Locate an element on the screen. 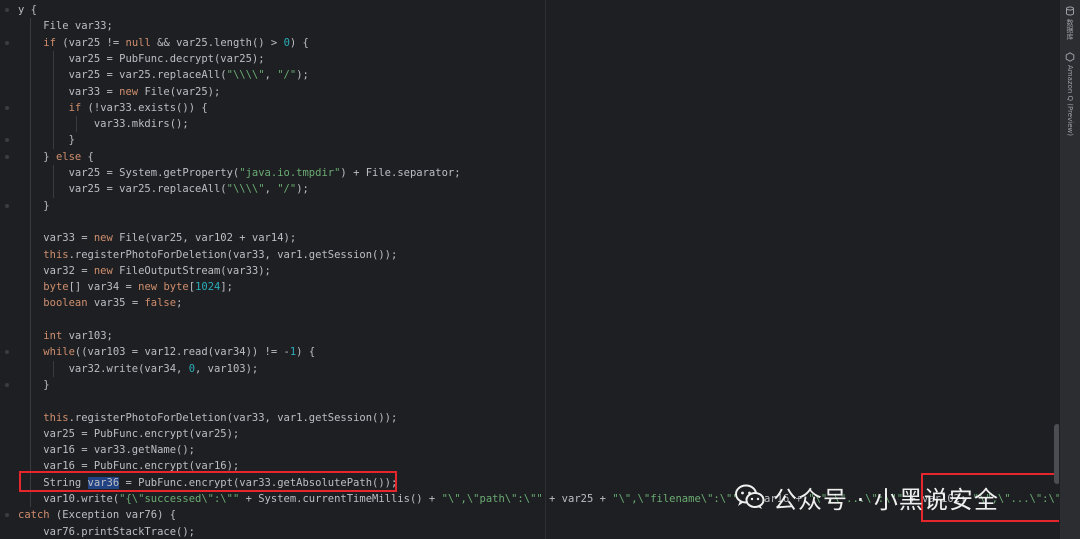 This screenshot has height=539, width=1080. code-token: ); is located at coordinates (302, 189).